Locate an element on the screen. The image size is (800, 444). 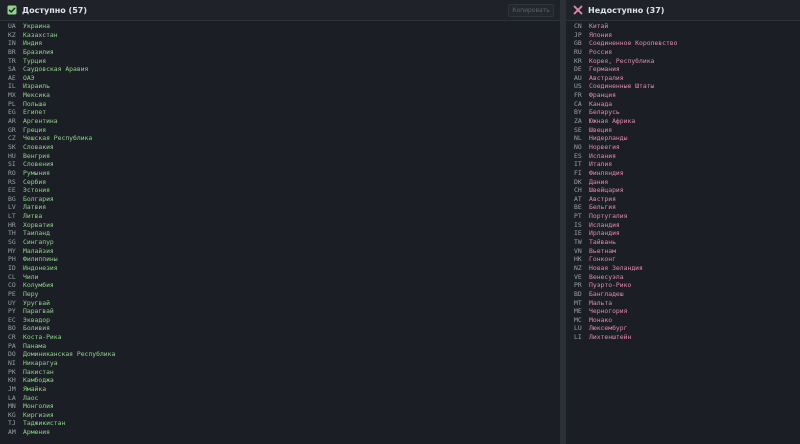
country-code: GR is located at coordinates (12, 129).